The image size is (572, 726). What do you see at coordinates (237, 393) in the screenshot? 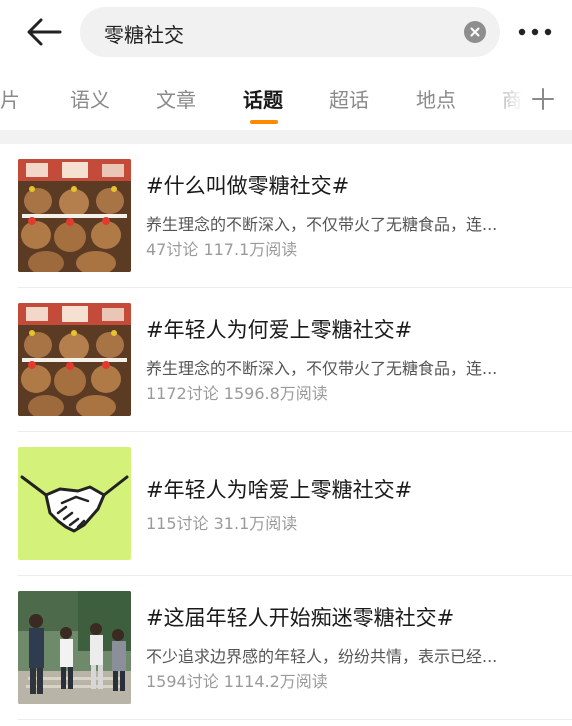
I see `topic-stats: 1172讨论 1596.8万阅读` at bounding box center [237, 393].